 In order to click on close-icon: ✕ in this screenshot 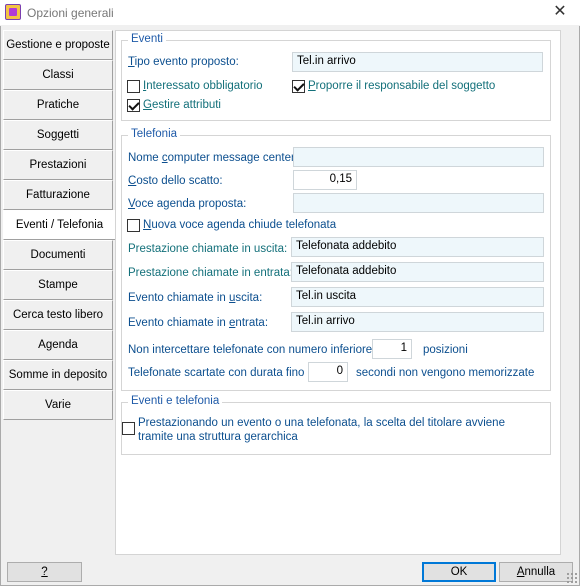, I will do `click(560, 12)`.